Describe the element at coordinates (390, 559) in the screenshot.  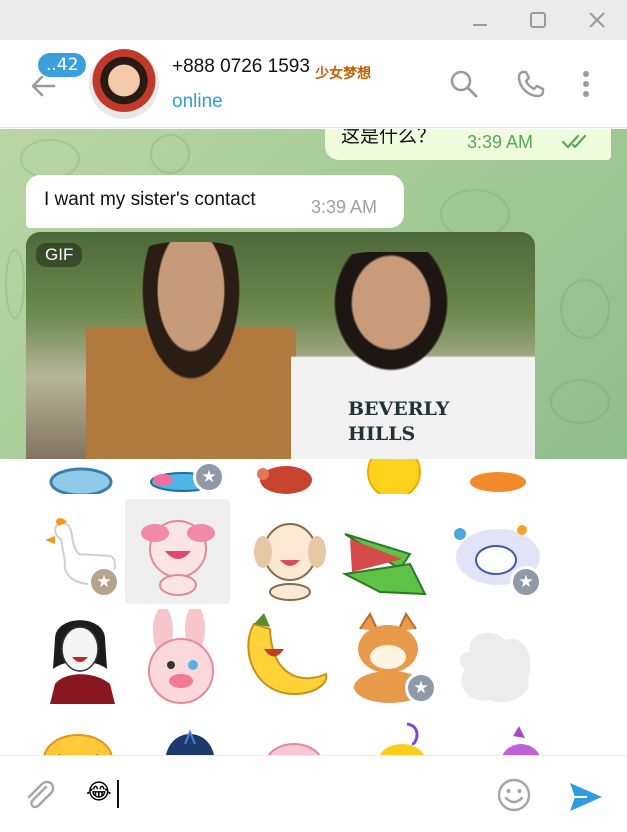
I see `crocodile-laughing-sticker` at that location.